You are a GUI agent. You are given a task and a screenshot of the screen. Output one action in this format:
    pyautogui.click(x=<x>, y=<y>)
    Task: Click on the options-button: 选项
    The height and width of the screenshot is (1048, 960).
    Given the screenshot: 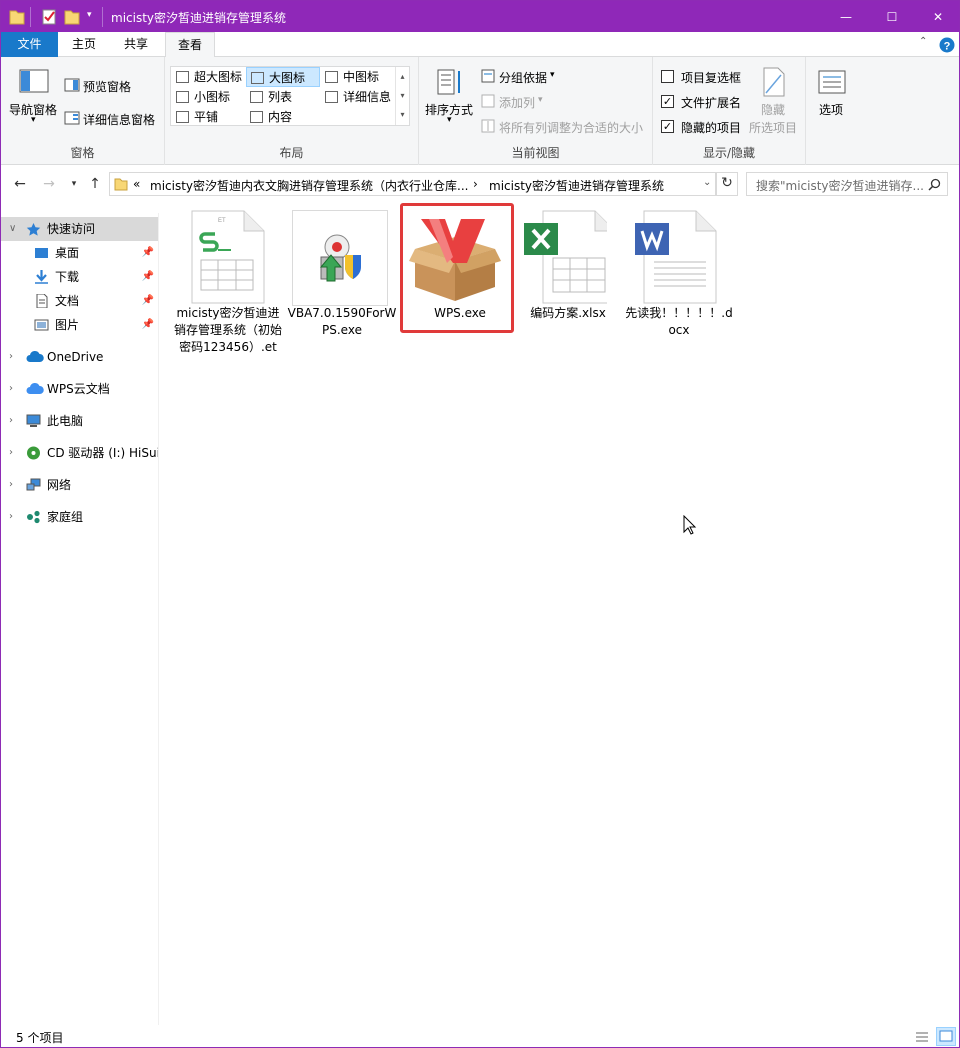 What is the action you would take?
    pyautogui.click(x=831, y=109)
    